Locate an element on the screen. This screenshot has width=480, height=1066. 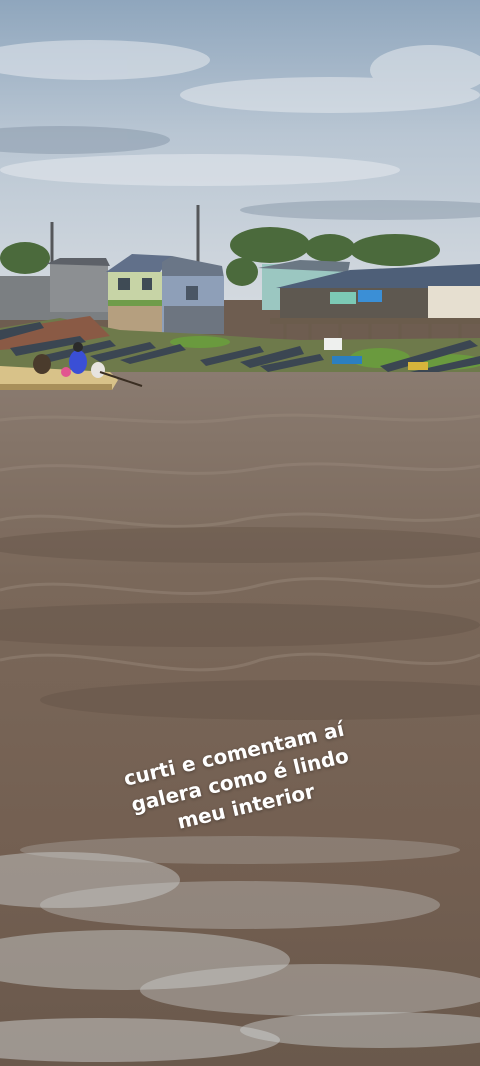
person-dark is located at coordinates (42, 364).